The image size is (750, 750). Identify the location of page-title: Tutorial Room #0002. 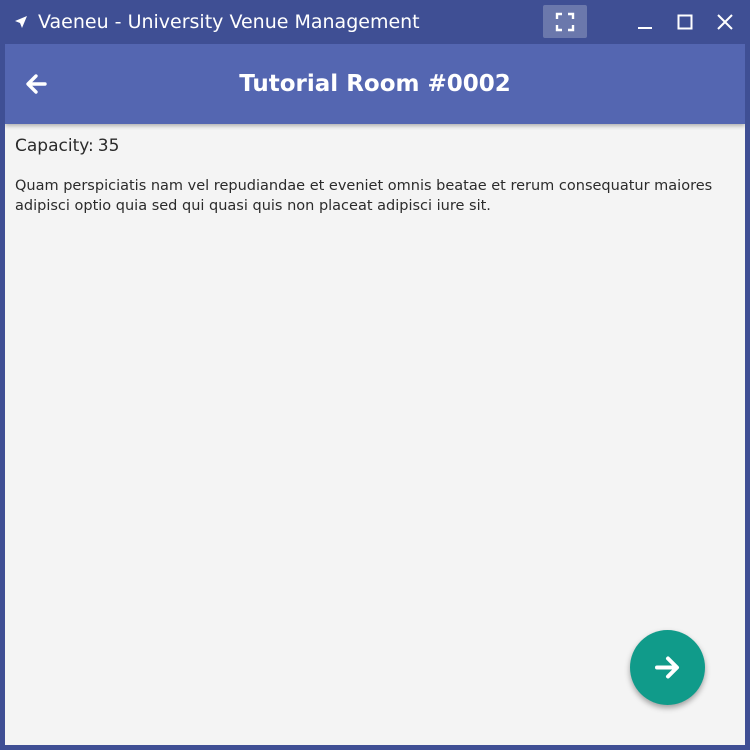
(375, 84).